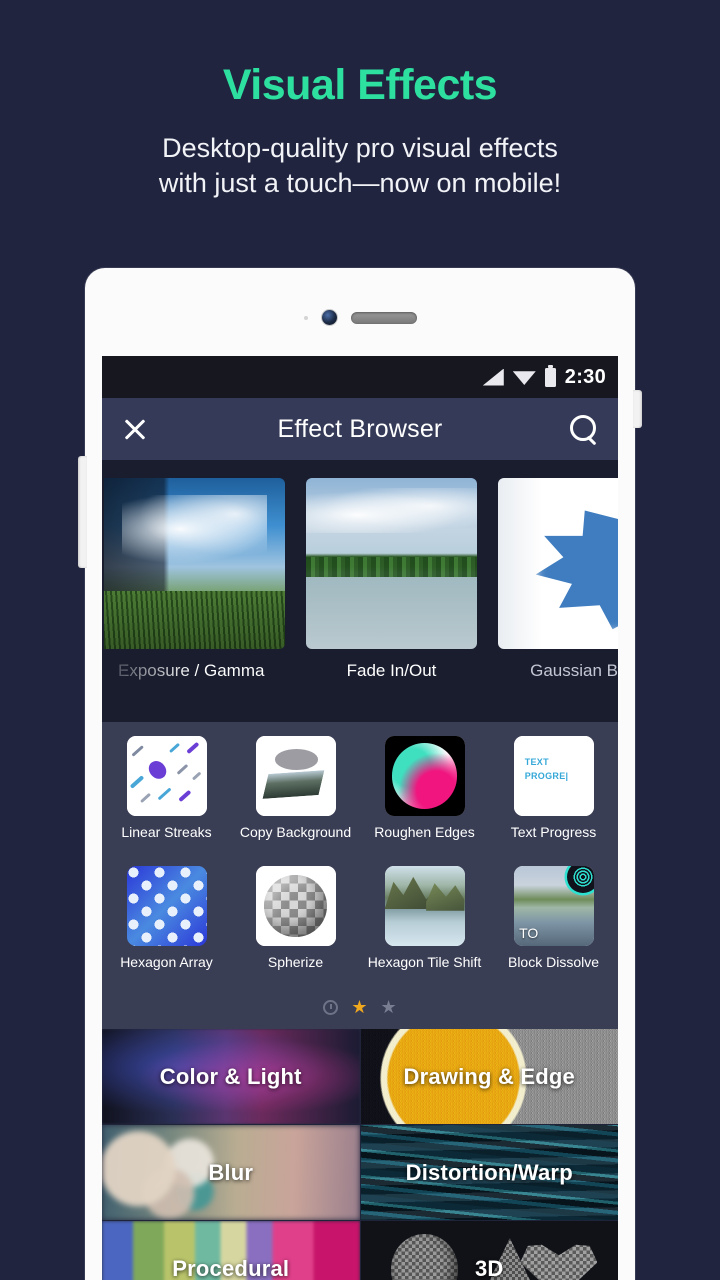 The height and width of the screenshot is (1280, 720). I want to click on fade-in-out-preview-image, so click(391, 563).